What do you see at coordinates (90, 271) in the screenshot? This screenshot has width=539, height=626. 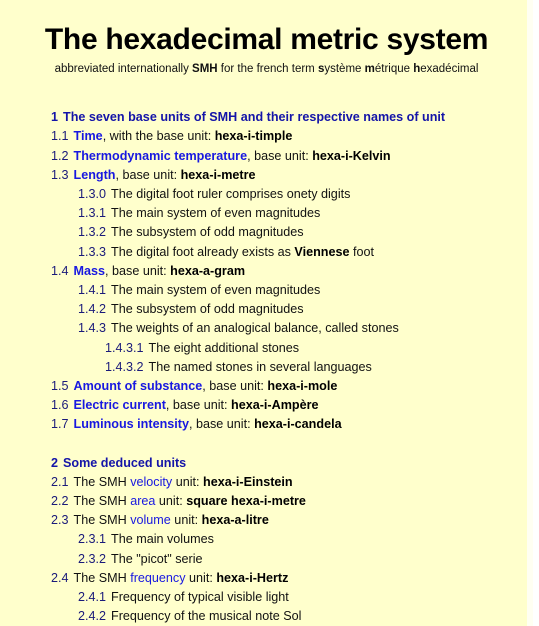 I see `toc-entry-link: Mass` at bounding box center [90, 271].